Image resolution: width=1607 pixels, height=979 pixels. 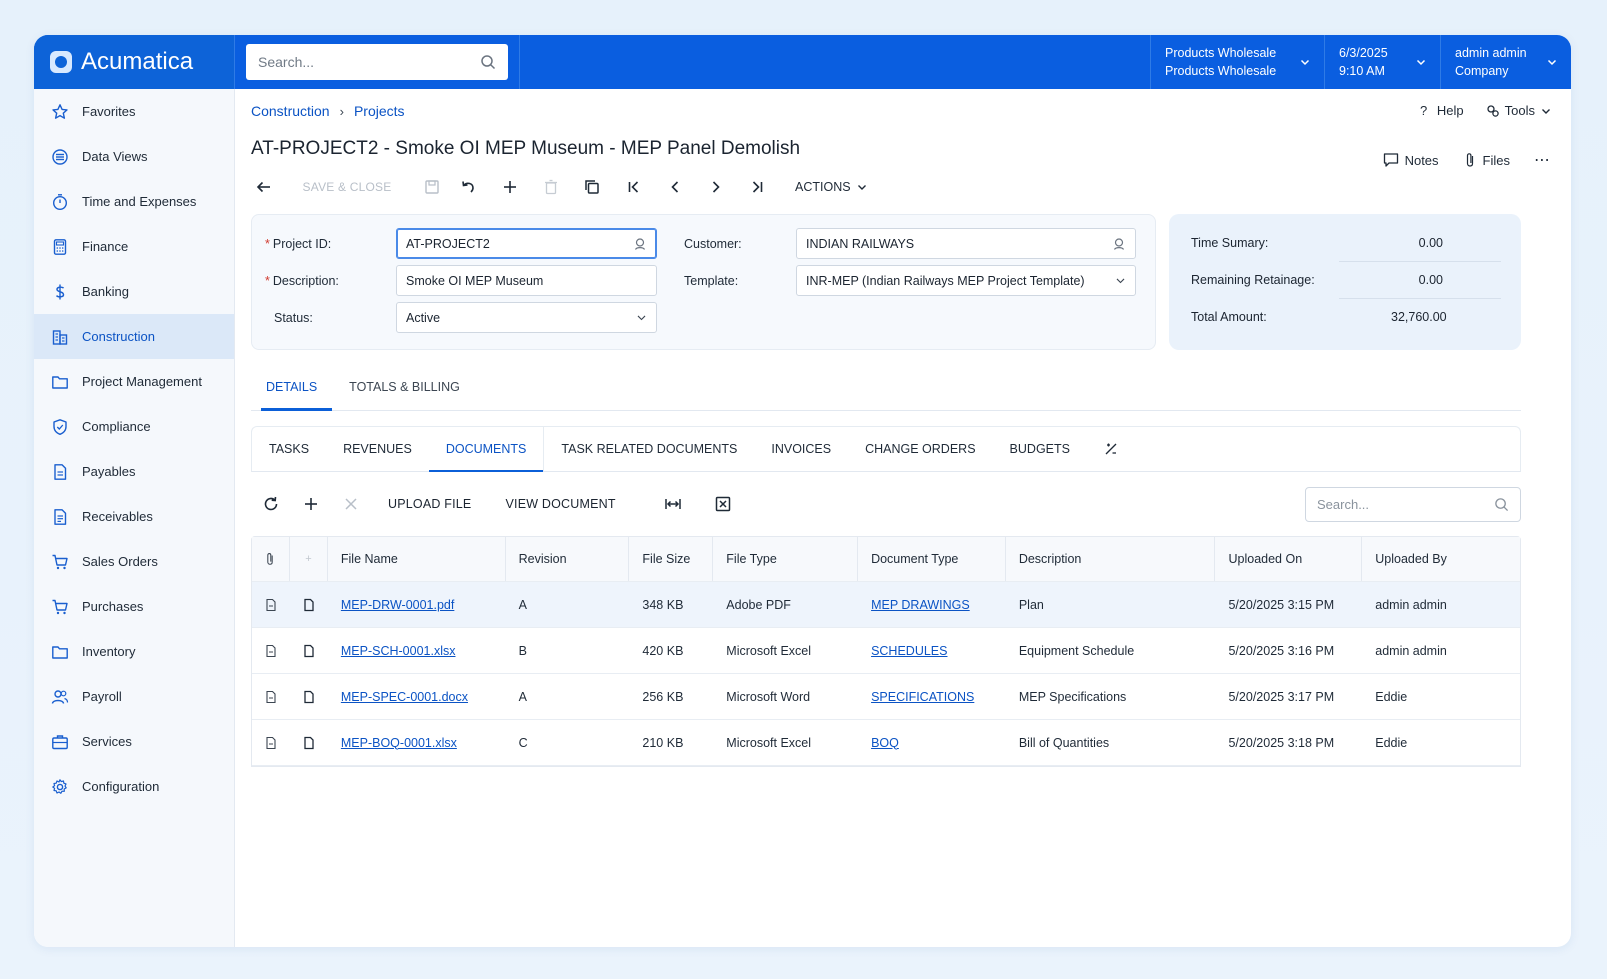 What do you see at coordinates (429, 504) in the screenshot?
I see `upload-file-button: UPLOAD FILE` at bounding box center [429, 504].